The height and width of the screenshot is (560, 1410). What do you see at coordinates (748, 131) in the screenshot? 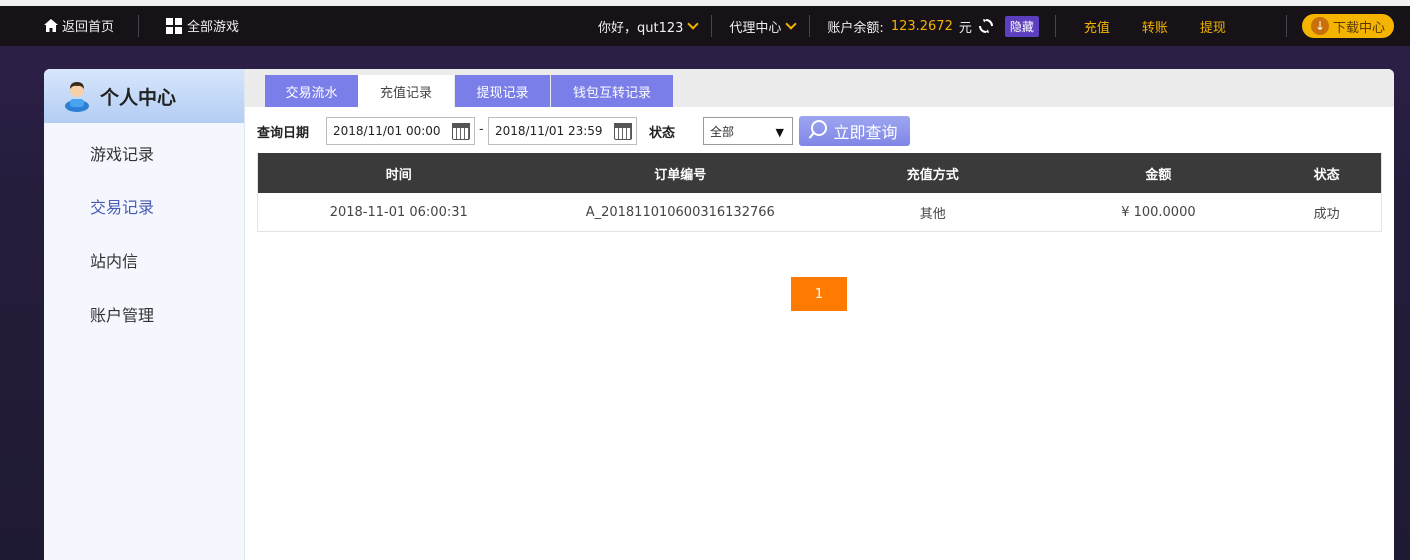
I see `status-select: 全部 ▼` at bounding box center [748, 131].